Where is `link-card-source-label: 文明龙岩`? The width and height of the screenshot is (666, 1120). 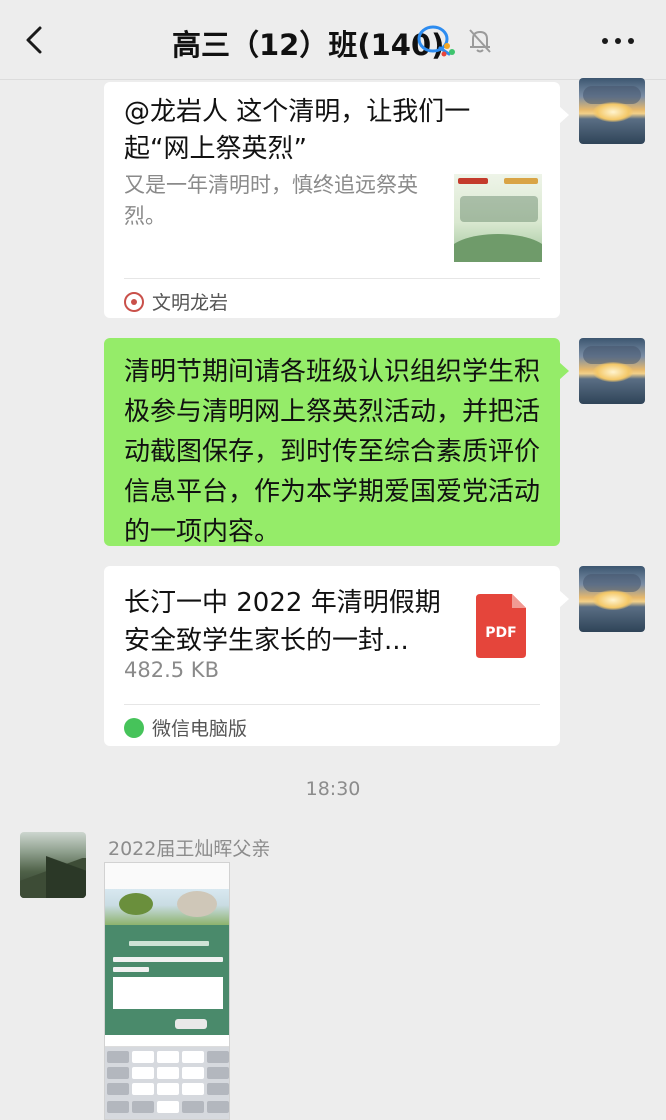
link-card-source-label: 文明龙岩 is located at coordinates (190, 303).